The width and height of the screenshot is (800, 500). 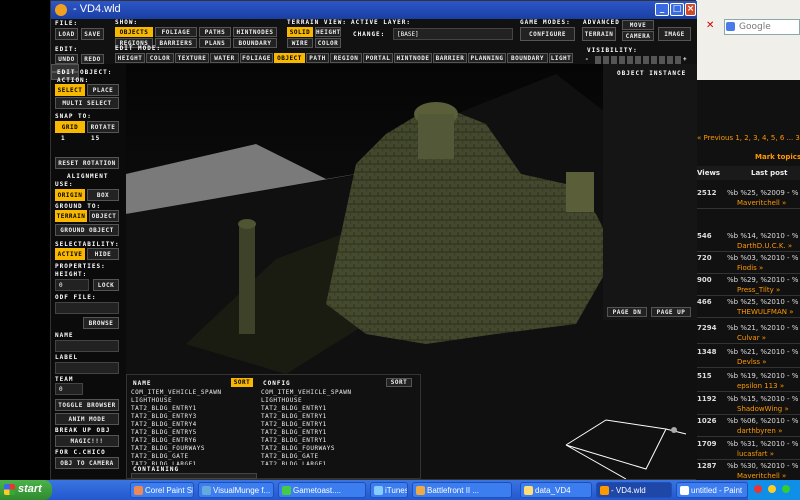 I want to click on rotate-button: ROTATE, so click(x=103, y=127).